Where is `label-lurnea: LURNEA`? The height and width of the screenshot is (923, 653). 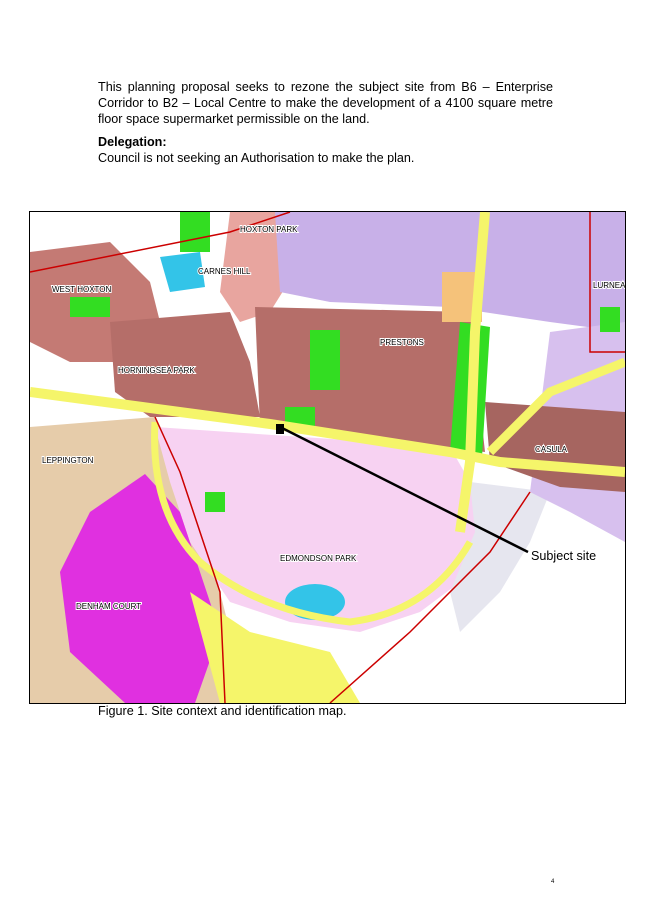 label-lurnea: LURNEA is located at coordinates (609, 285).